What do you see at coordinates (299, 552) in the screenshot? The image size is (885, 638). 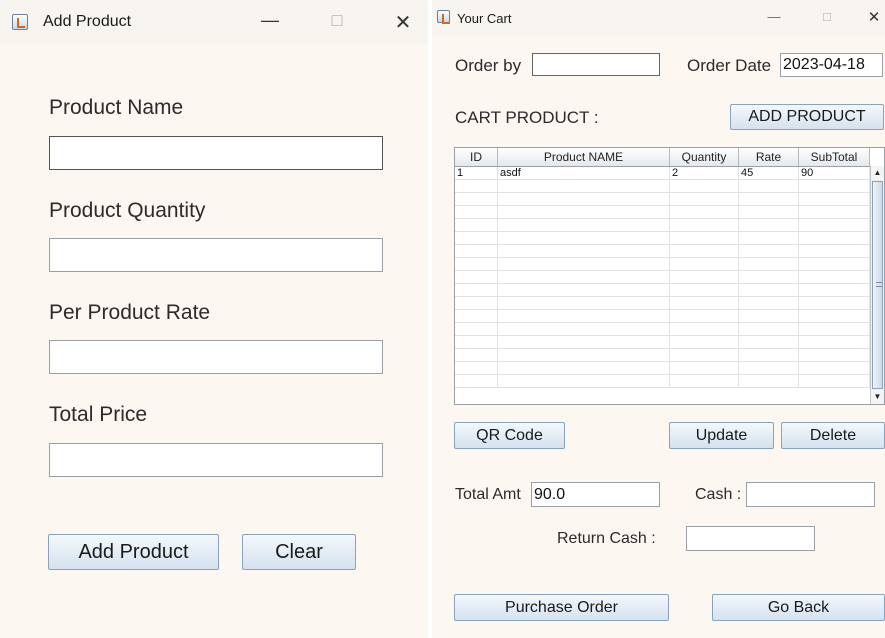 I see `clear-button: Clear` at bounding box center [299, 552].